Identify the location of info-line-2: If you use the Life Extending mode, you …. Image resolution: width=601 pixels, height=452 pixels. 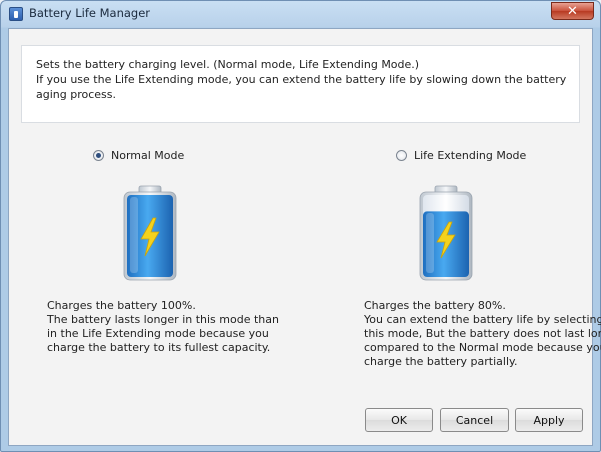
(301, 79).